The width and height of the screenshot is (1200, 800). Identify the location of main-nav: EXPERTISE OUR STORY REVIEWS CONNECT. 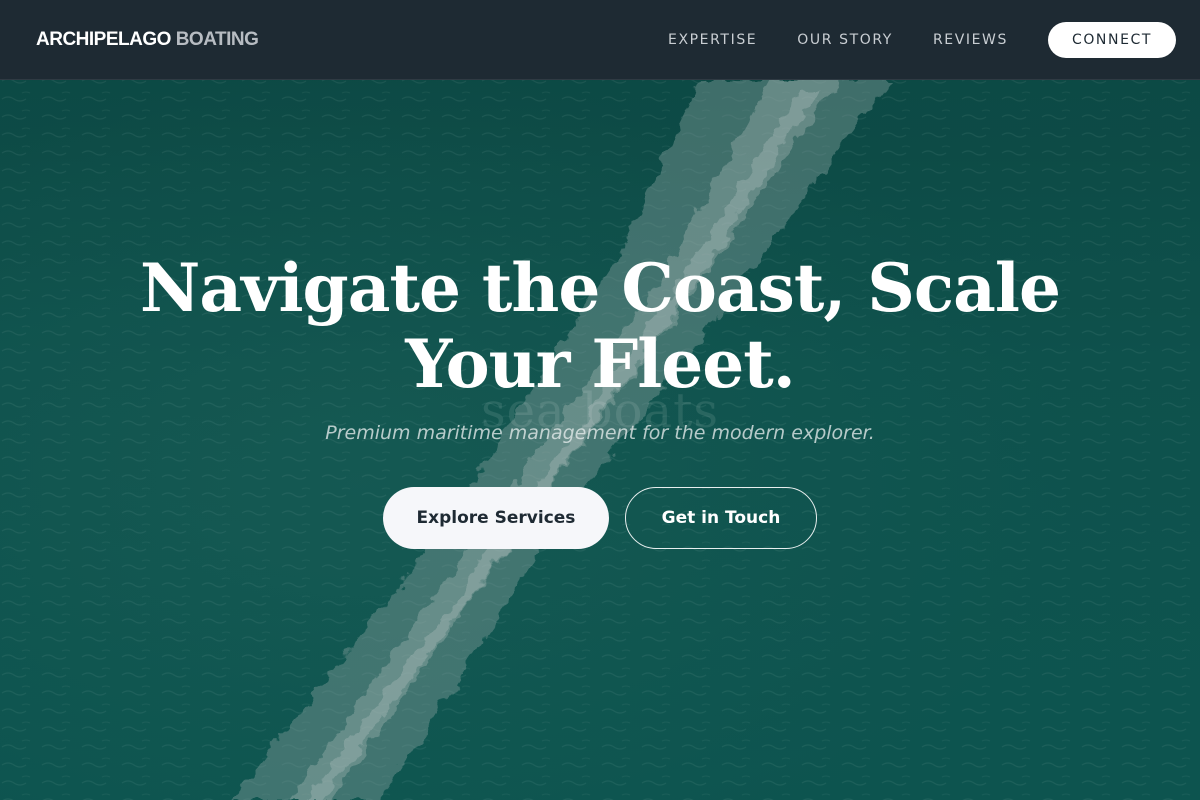
(922, 39).